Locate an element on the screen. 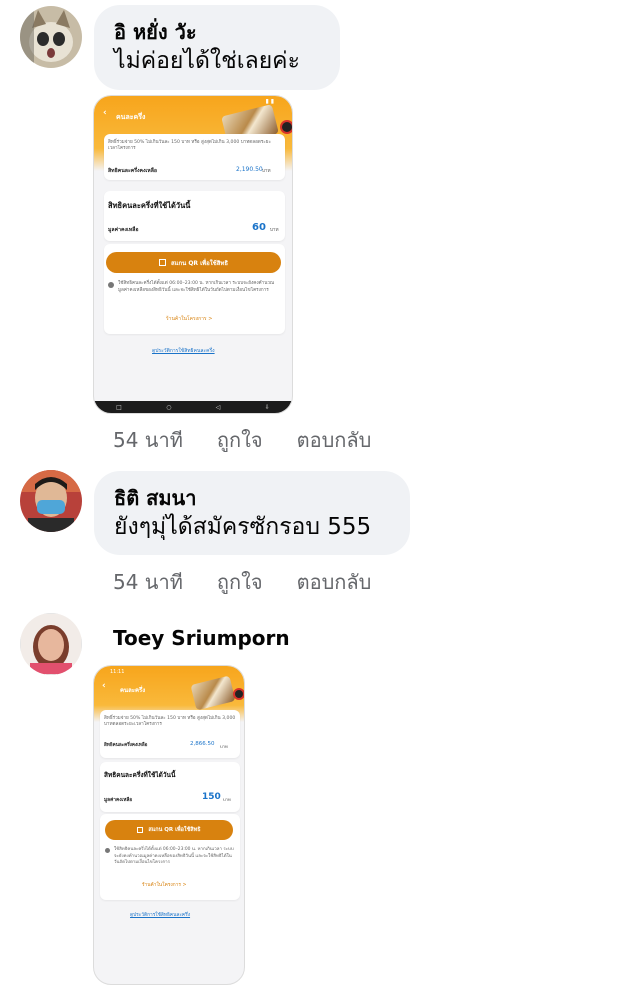 The width and height of the screenshot is (628, 988). nav-menu-icon: ⇩ is located at coordinates (267, 407).